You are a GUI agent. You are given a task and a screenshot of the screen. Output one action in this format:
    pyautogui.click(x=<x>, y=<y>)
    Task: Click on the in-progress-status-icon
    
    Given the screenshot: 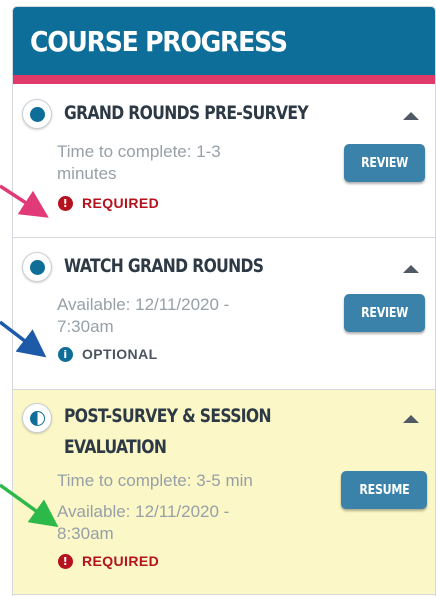 What is the action you would take?
    pyautogui.click(x=37, y=418)
    